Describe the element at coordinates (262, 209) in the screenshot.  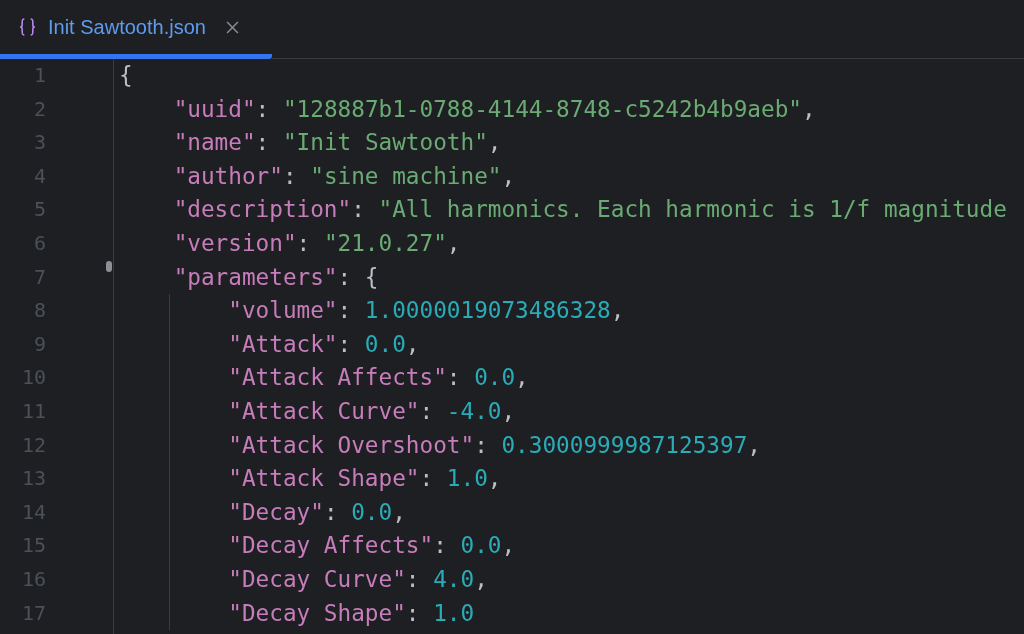
I see `json-key: "description"` at that location.